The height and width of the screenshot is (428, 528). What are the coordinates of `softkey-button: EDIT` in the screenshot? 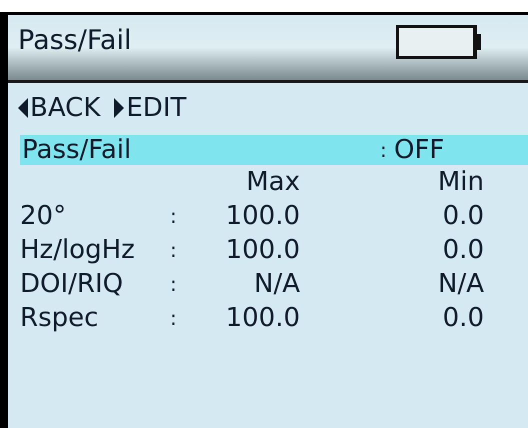 It's located at (150, 108).